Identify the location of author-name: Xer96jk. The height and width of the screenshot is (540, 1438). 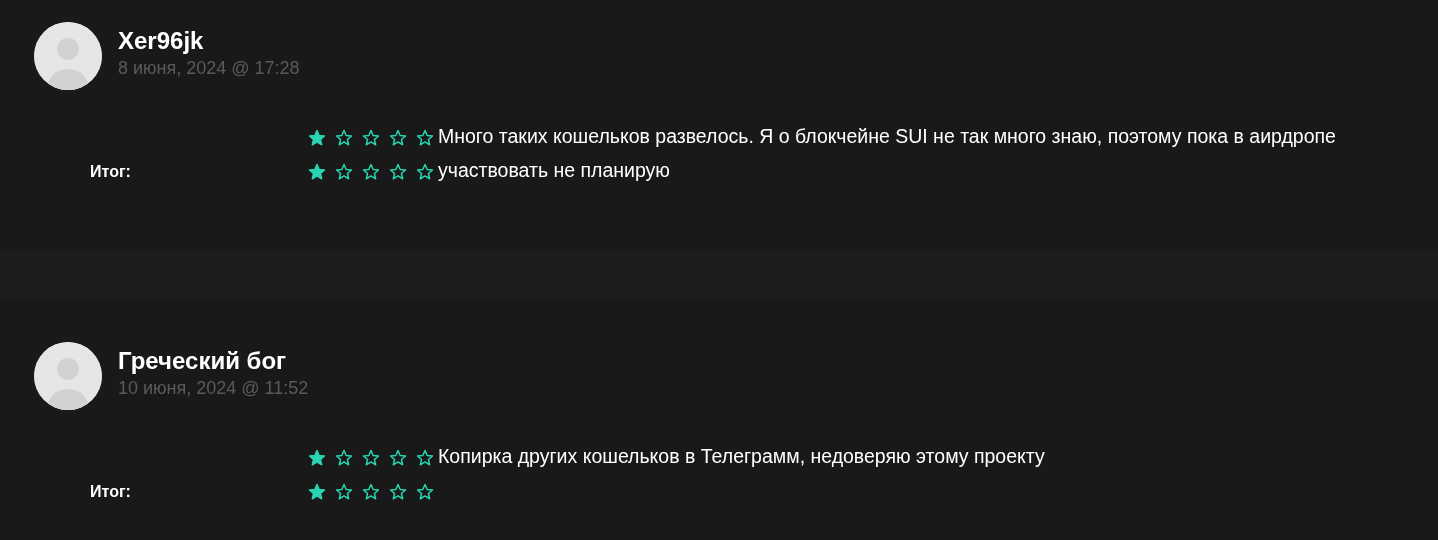
(161, 41).